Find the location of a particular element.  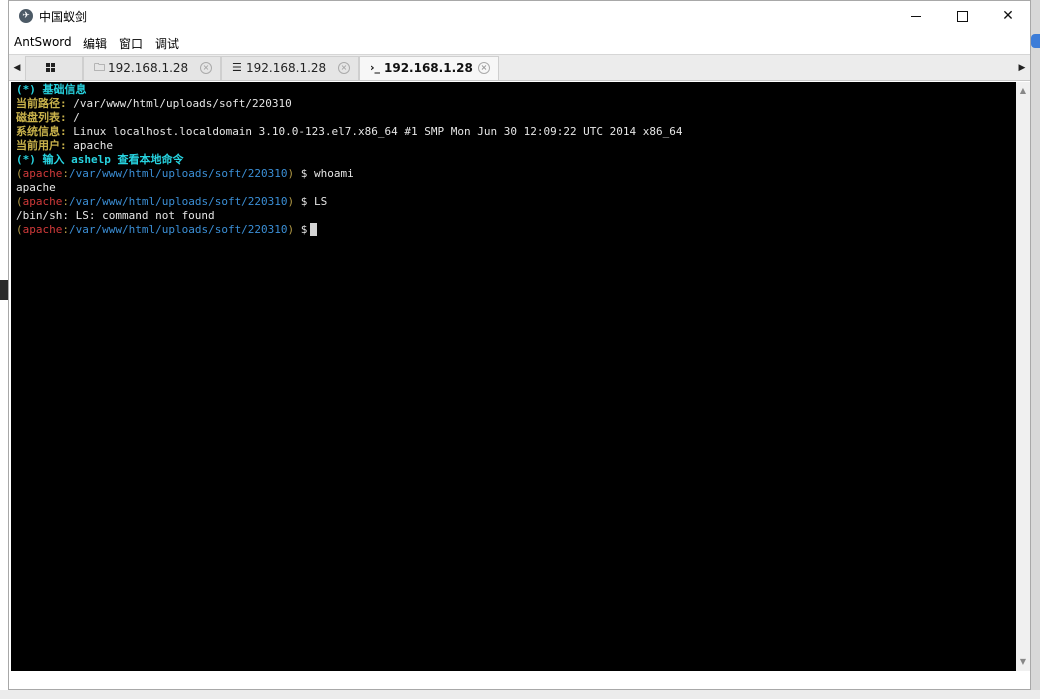

disk-line: 磁盘列表: / is located at coordinates (349, 118).